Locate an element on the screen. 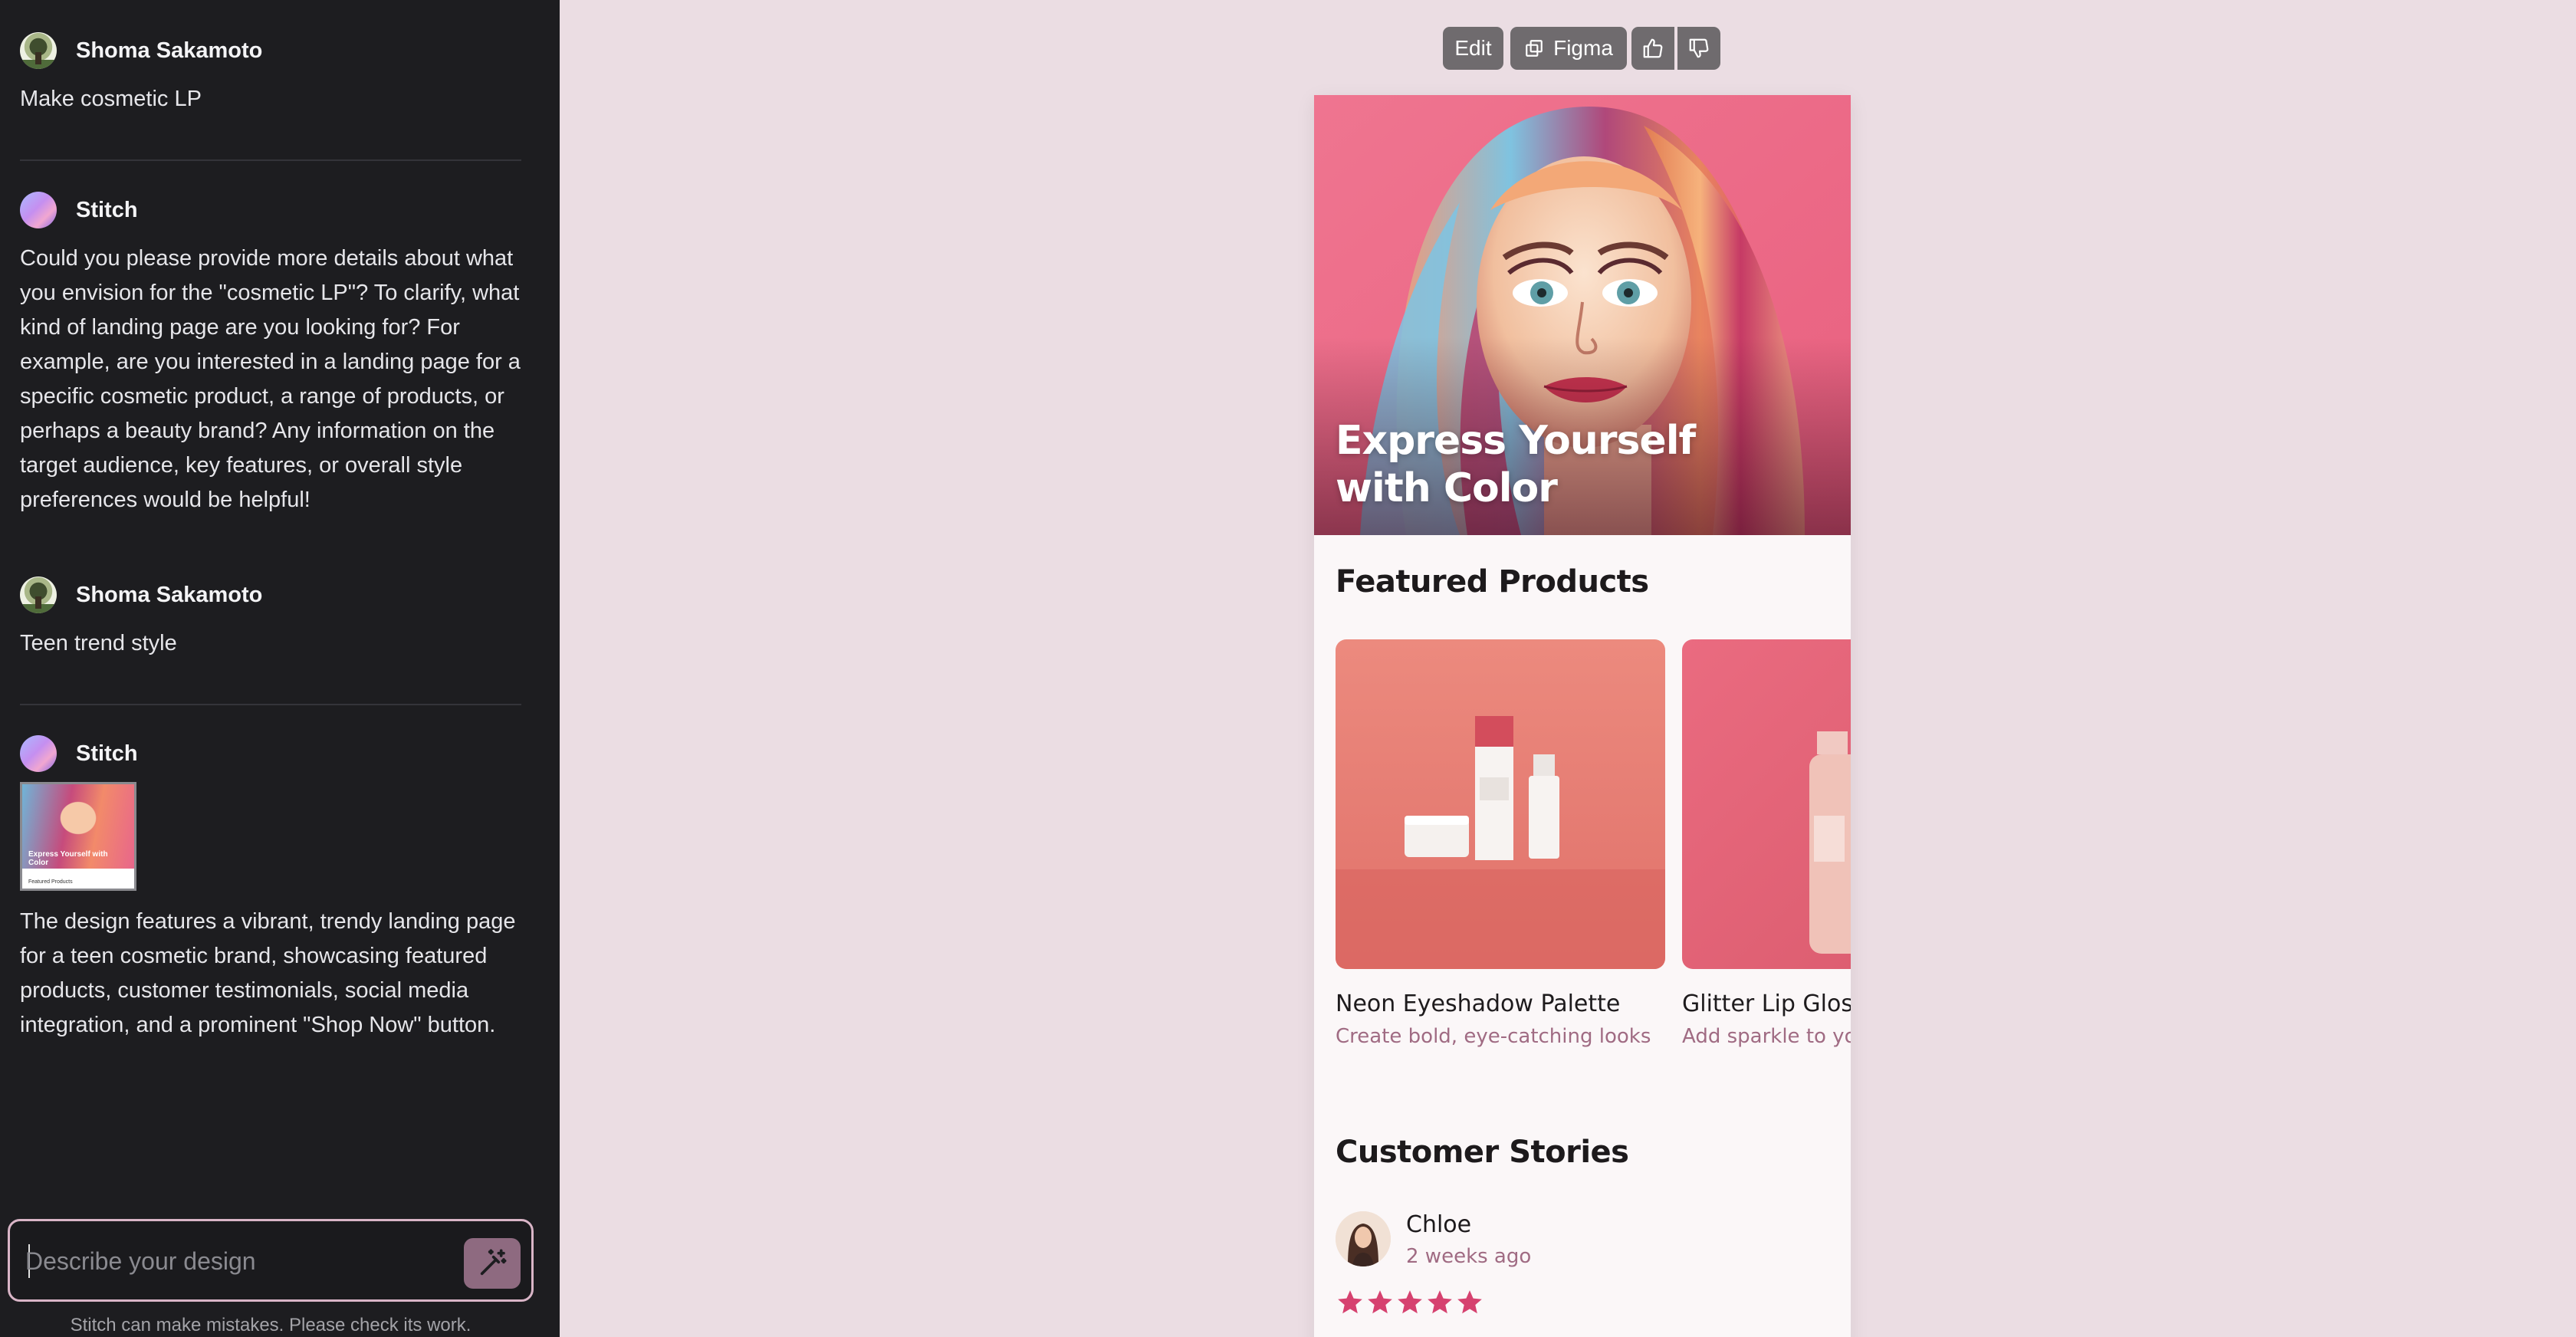 Image resolution: width=2576 pixels, height=1337 pixels. generate-button is located at coordinates (493, 1264).